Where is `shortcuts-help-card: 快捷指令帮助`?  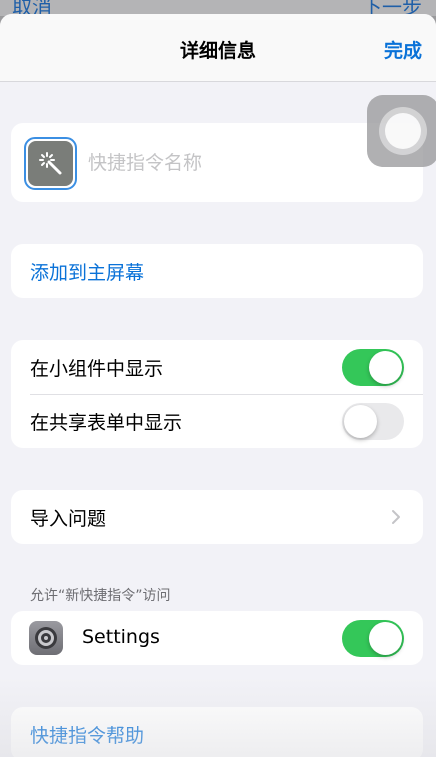 shortcuts-help-card: 快捷指令帮助 is located at coordinates (217, 732).